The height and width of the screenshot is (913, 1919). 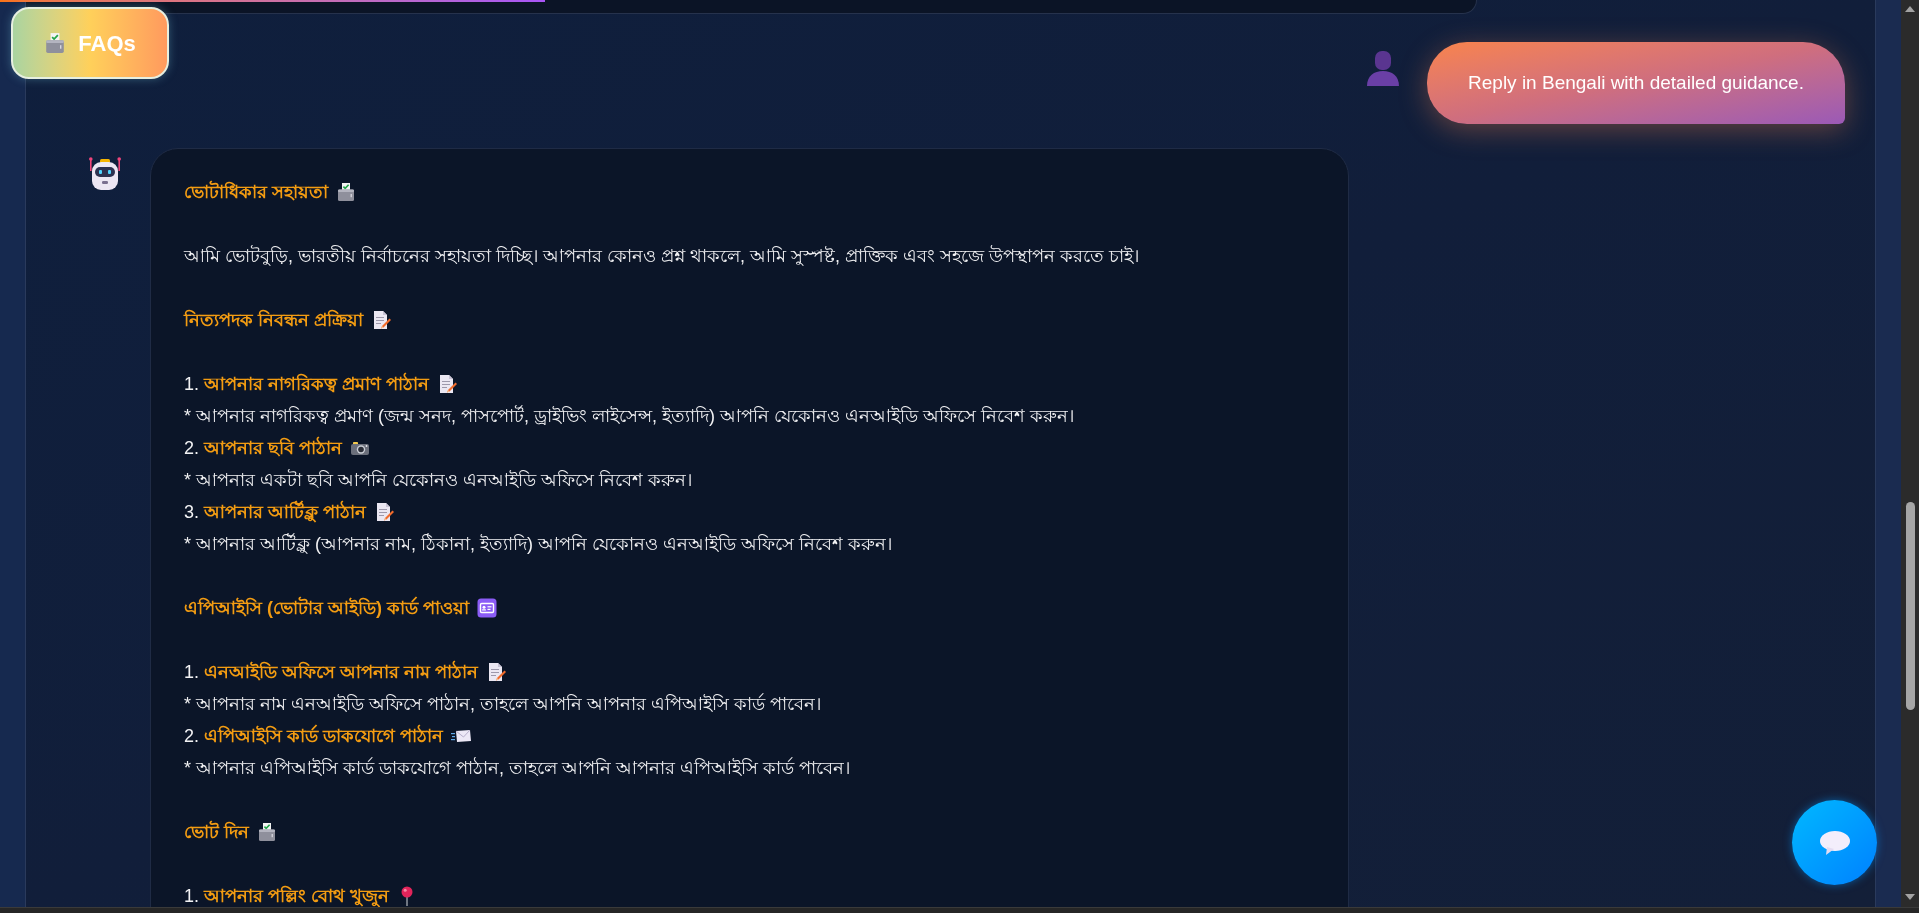 What do you see at coordinates (1636, 83) in the screenshot?
I see `user-message-bubble: Reply in Bengali with detailed guidance.` at bounding box center [1636, 83].